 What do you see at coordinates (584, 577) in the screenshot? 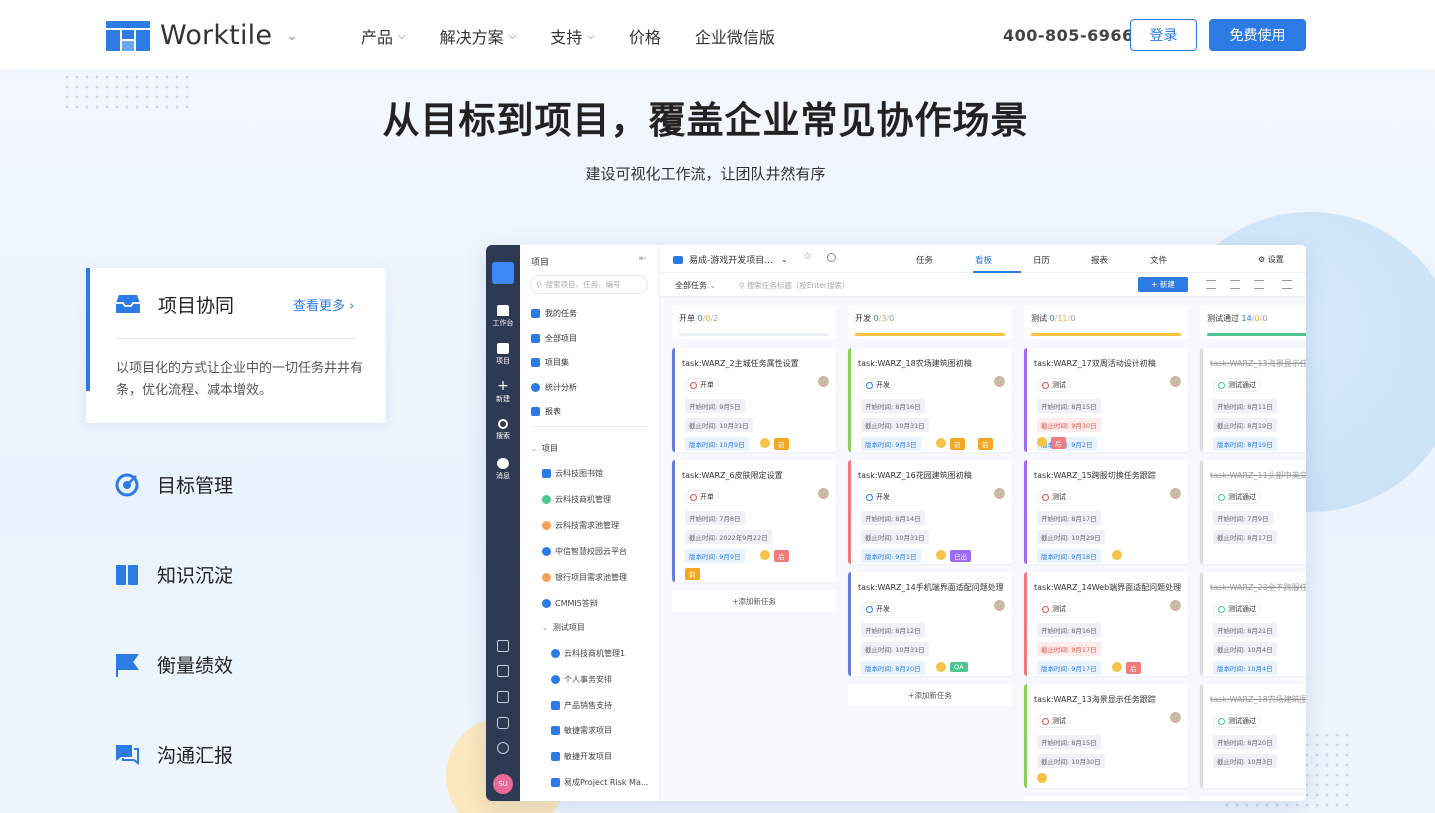
I see `sidebar-project: 银行项目需求池管理` at bounding box center [584, 577].